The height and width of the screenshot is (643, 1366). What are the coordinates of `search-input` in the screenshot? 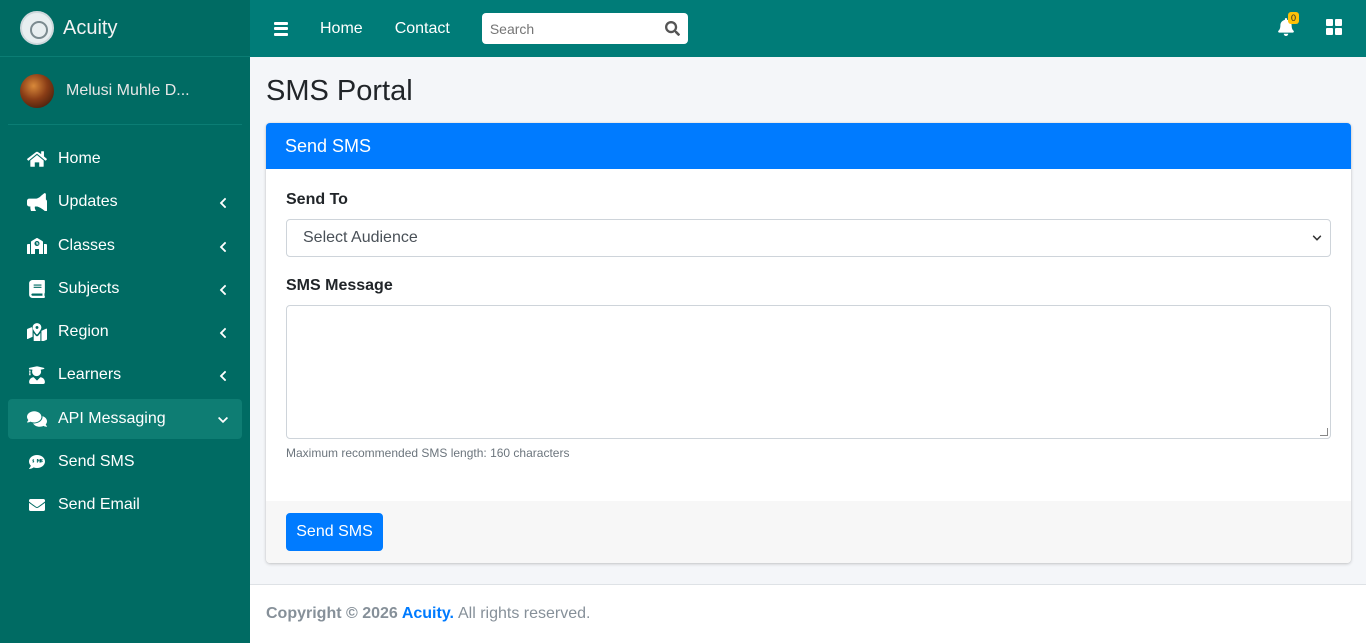 It's located at (569, 28).